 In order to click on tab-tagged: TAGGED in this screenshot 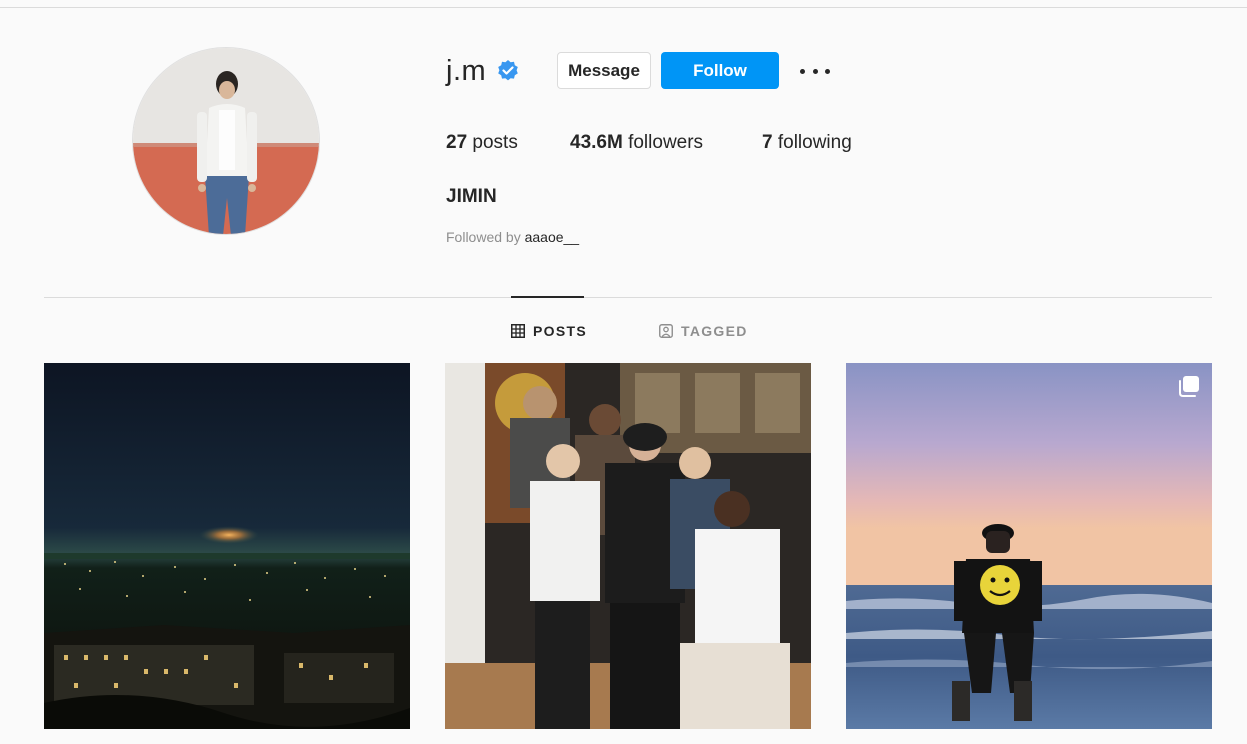, I will do `click(703, 331)`.